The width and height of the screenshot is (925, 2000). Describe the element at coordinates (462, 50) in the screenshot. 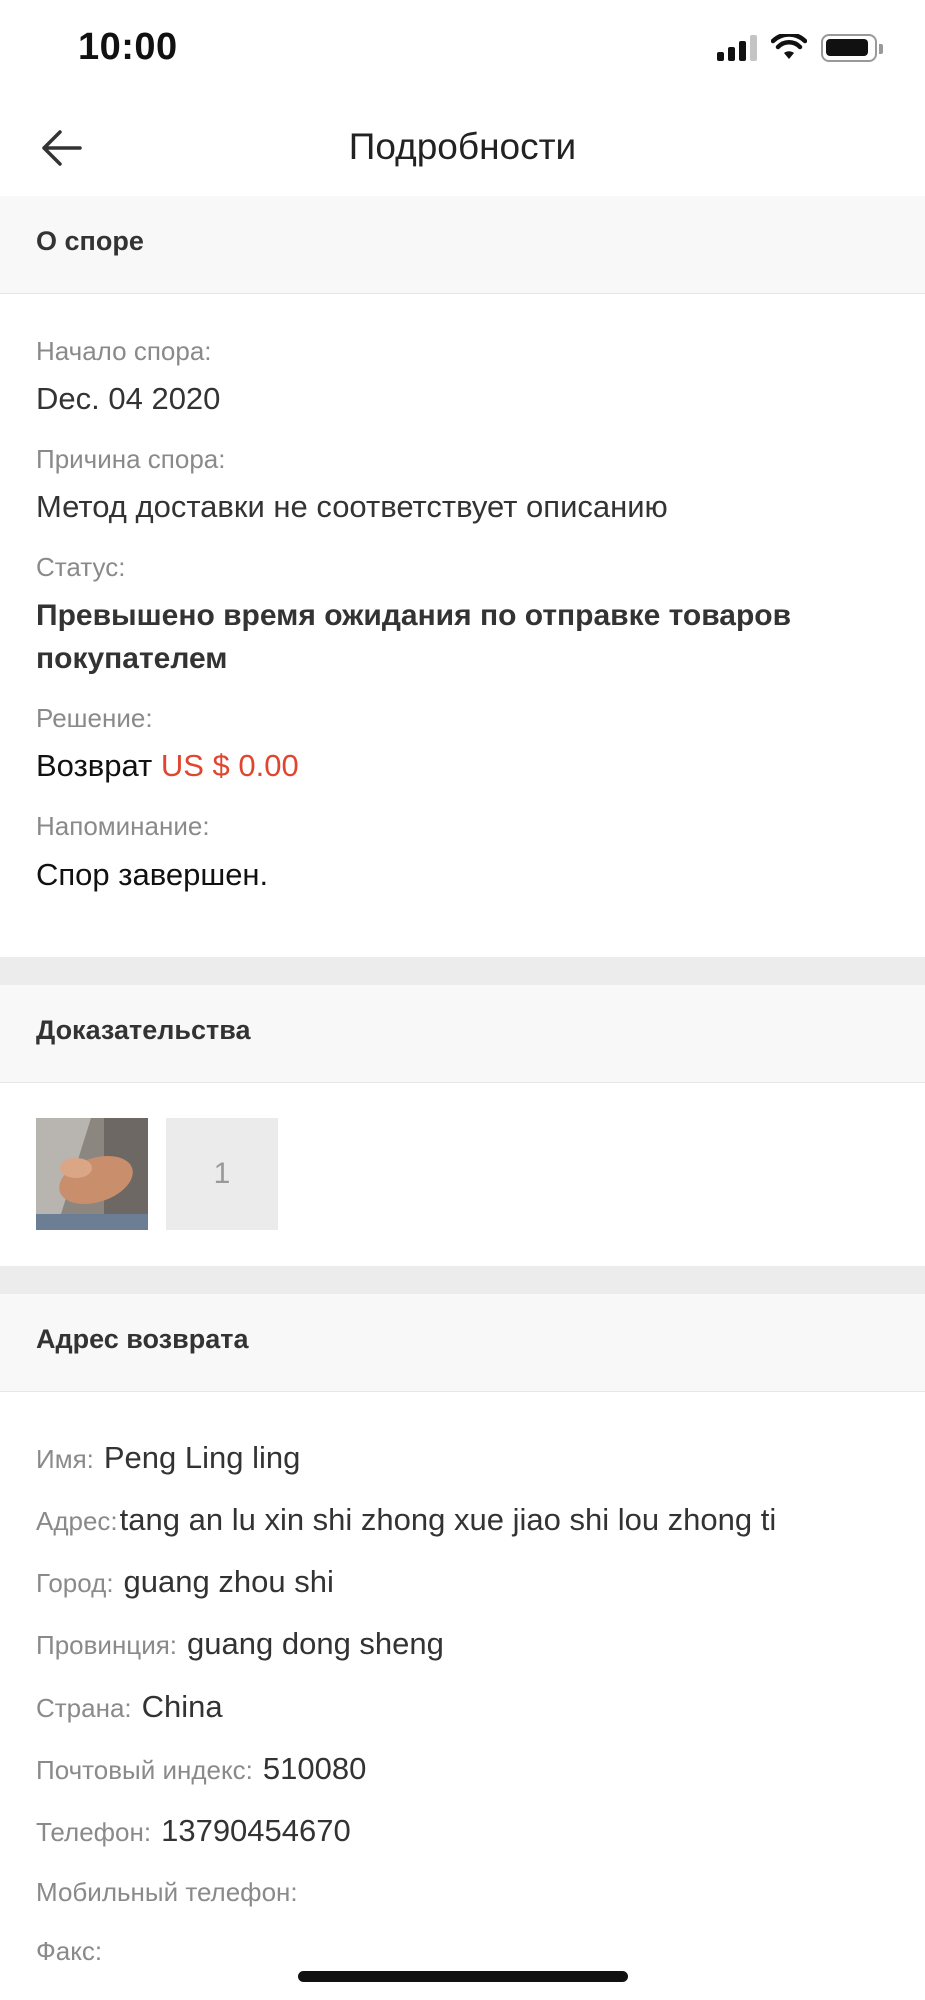

I see `status-bar: 10:00` at that location.